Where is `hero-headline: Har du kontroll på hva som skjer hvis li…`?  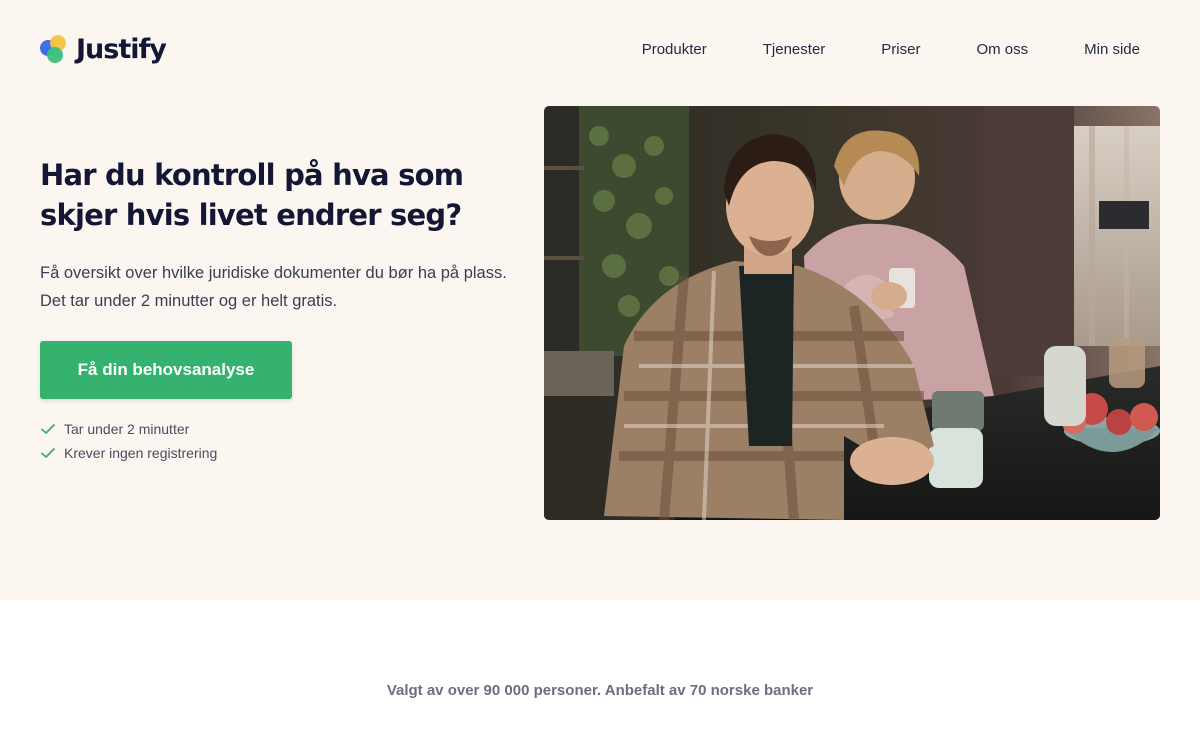
hero-headline: Har du kontroll på hva som skjer hvis li… is located at coordinates (252, 195).